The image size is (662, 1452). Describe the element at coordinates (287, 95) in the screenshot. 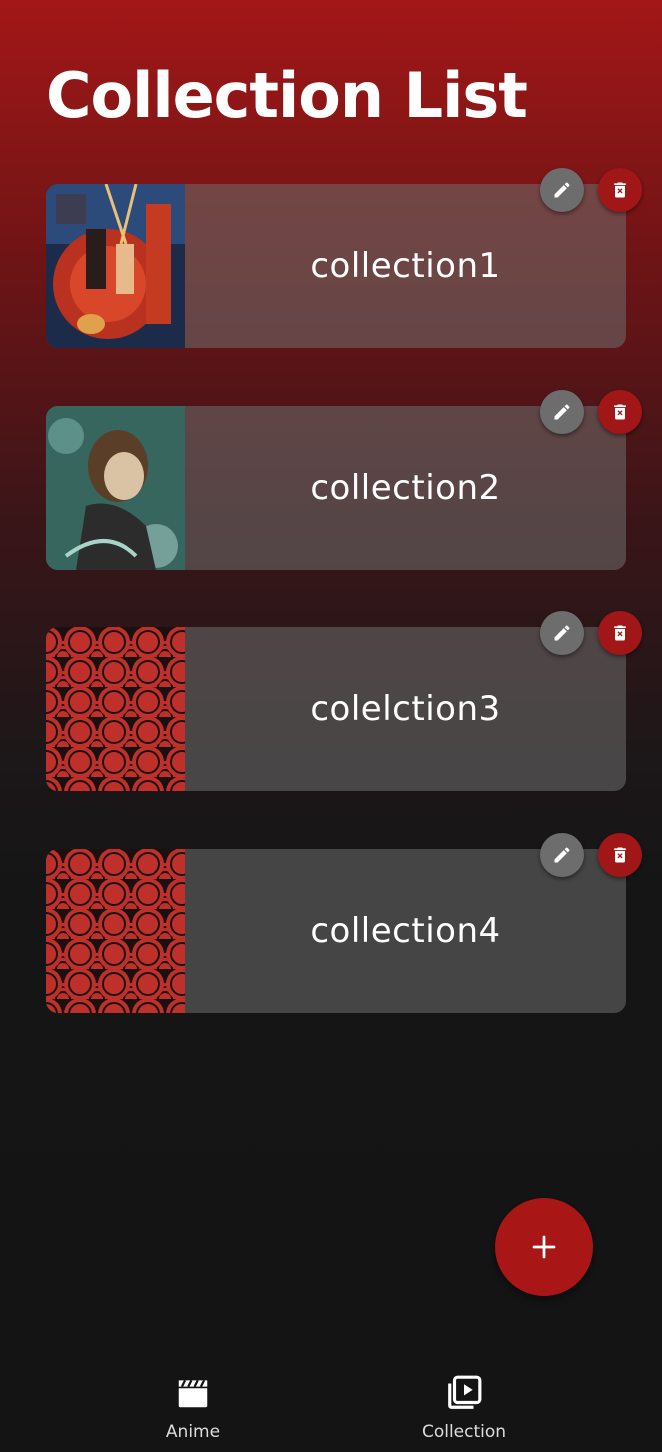

I see `page-title: Collection List` at that location.